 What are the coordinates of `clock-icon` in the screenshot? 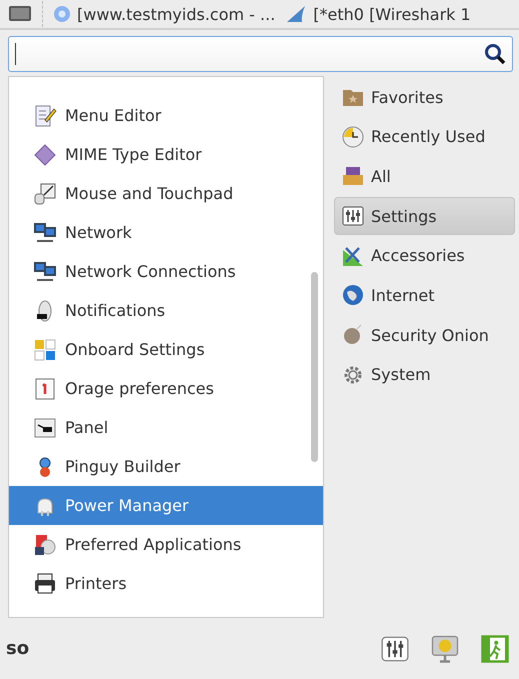 It's located at (353, 136).